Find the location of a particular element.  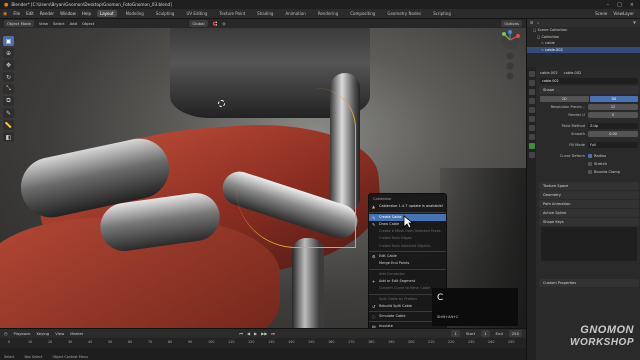

workspace-tab-layout: Layout is located at coordinates (106, 13).